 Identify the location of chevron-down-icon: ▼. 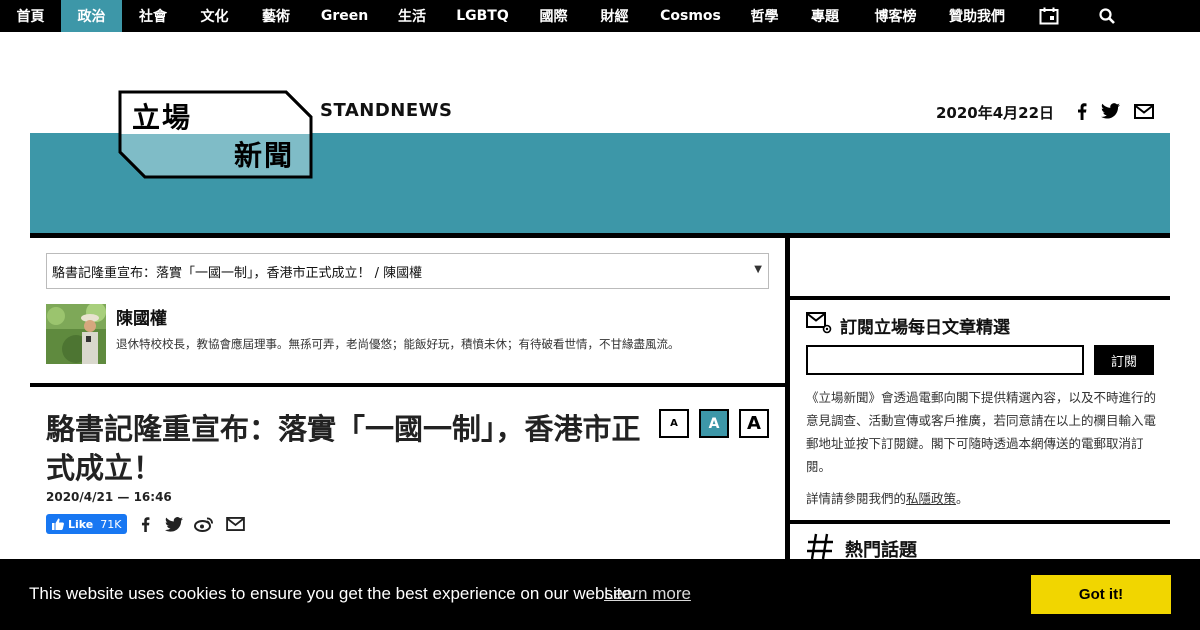
(758, 269).